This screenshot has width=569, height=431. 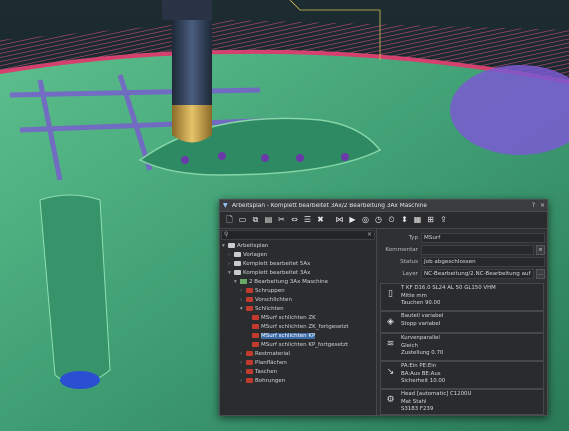 What do you see at coordinates (187, 10) in the screenshot?
I see `tool-holder` at bounding box center [187, 10].